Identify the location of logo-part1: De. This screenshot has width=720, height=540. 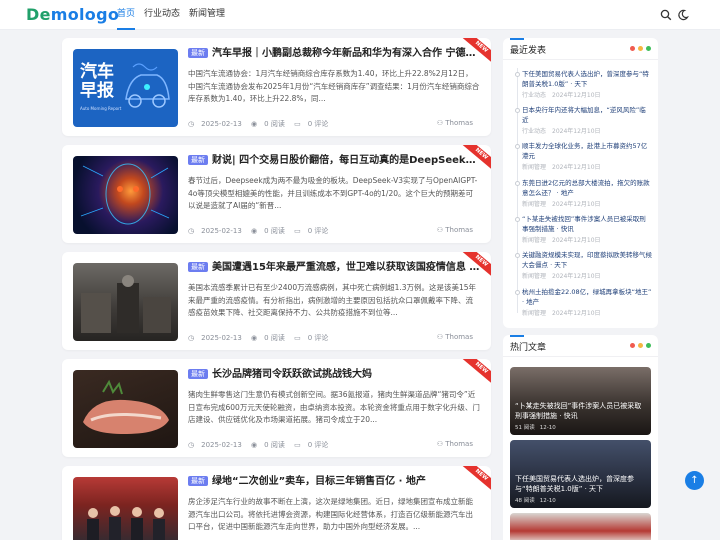
(38, 14).